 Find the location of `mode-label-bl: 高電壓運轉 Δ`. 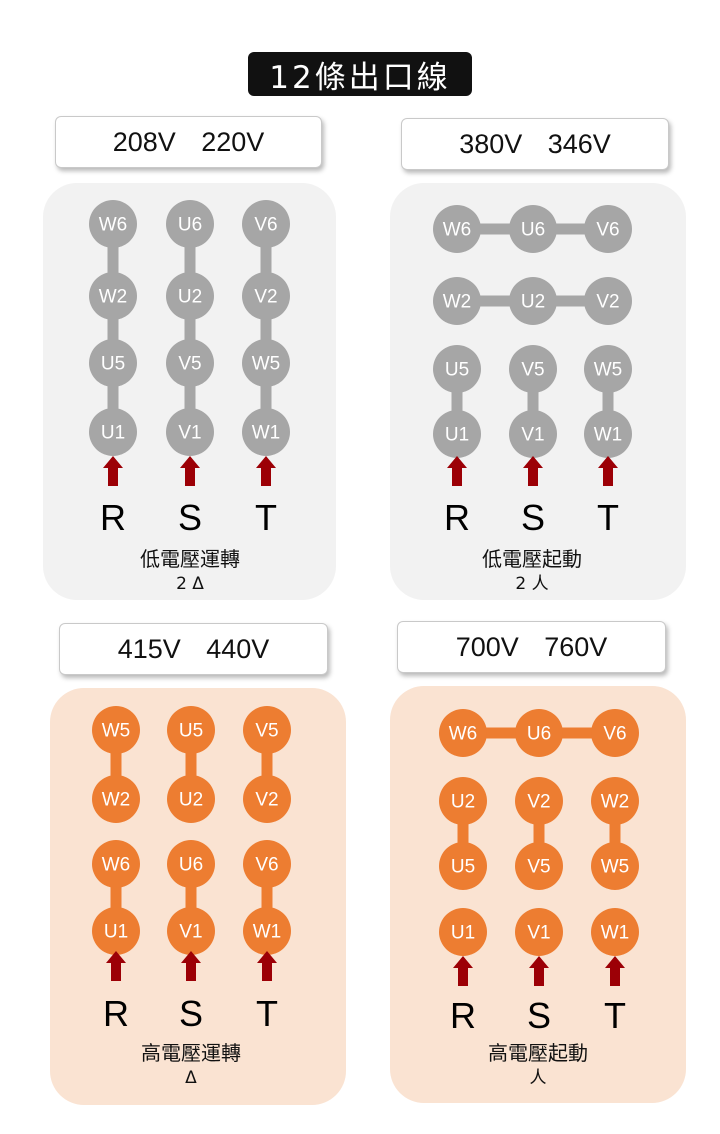

mode-label-bl: 高電壓運轉 Δ is located at coordinates (191, 1065).